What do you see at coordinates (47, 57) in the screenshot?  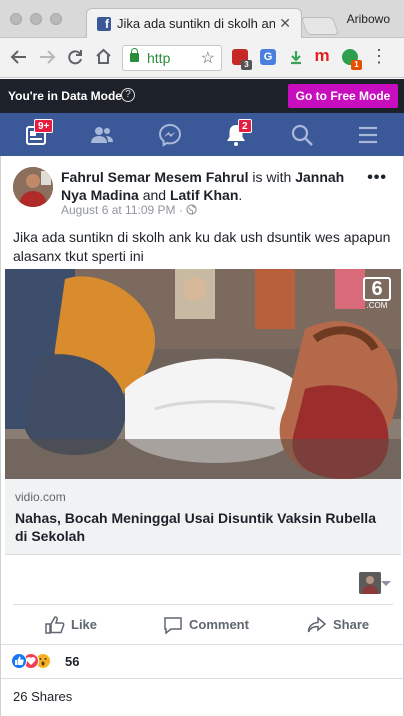 I see `forward-arrow-icon` at bounding box center [47, 57].